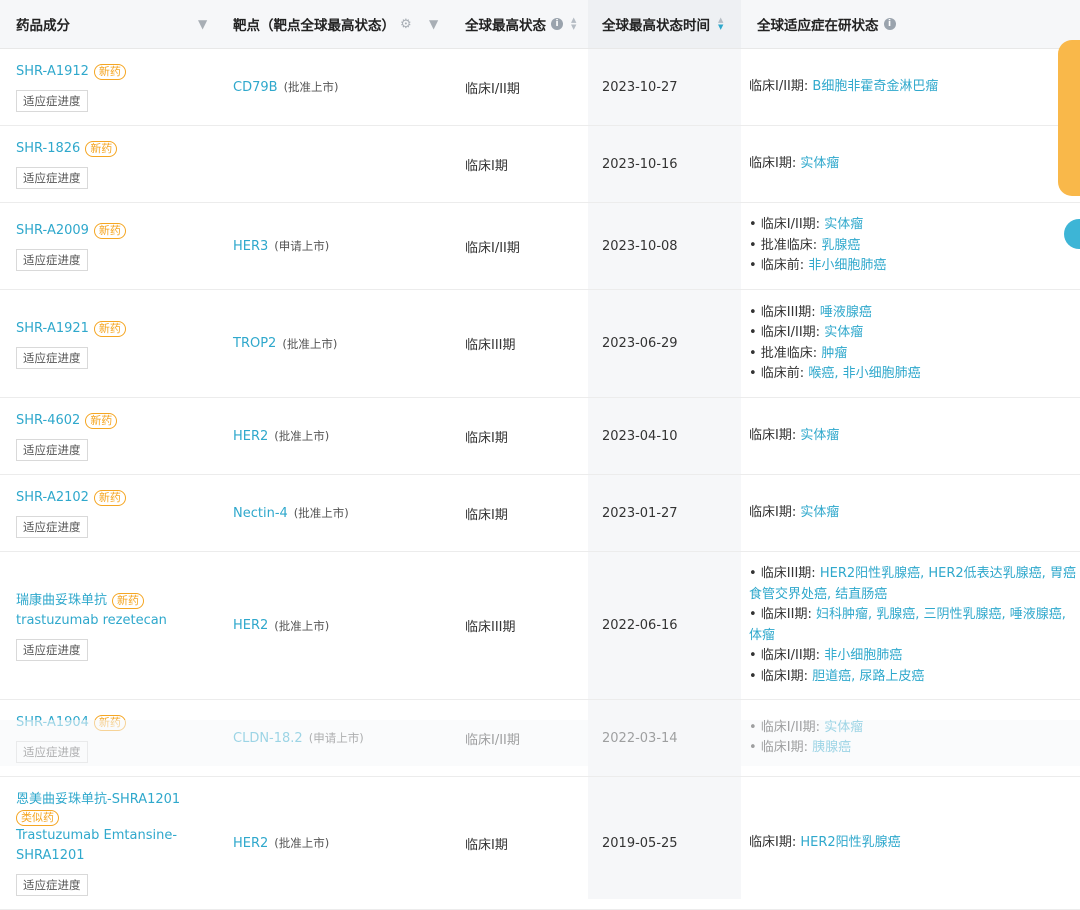 The width and height of the screenshot is (1080, 910). What do you see at coordinates (43, 24) in the screenshot?
I see `header-drug: 药品成分` at bounding box center [43, 24].